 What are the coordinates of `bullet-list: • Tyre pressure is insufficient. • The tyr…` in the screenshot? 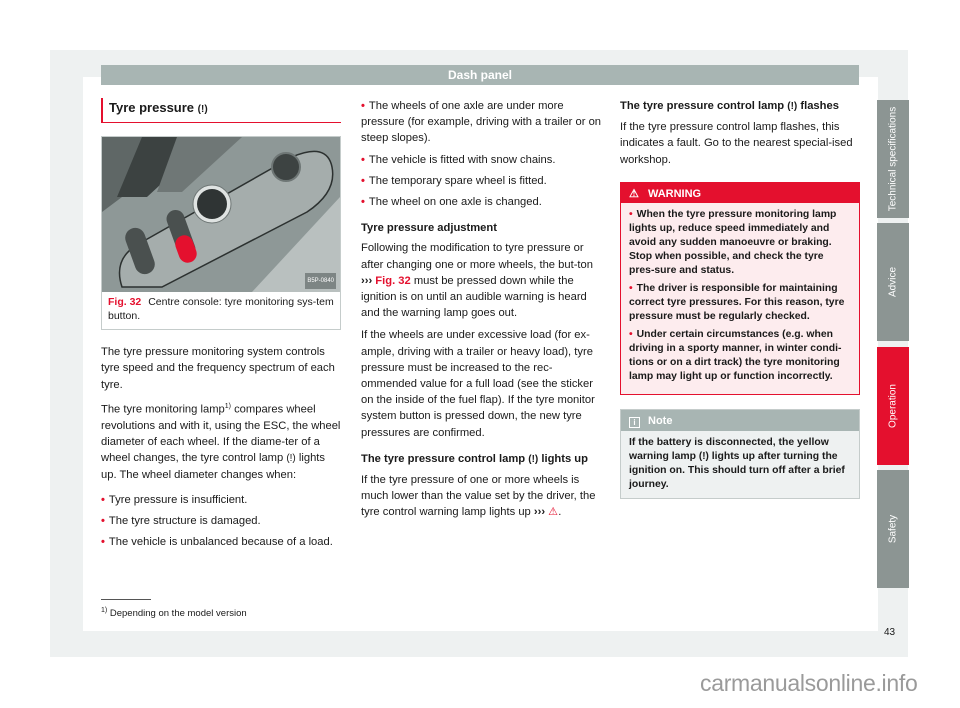 It's located at (221, 521).